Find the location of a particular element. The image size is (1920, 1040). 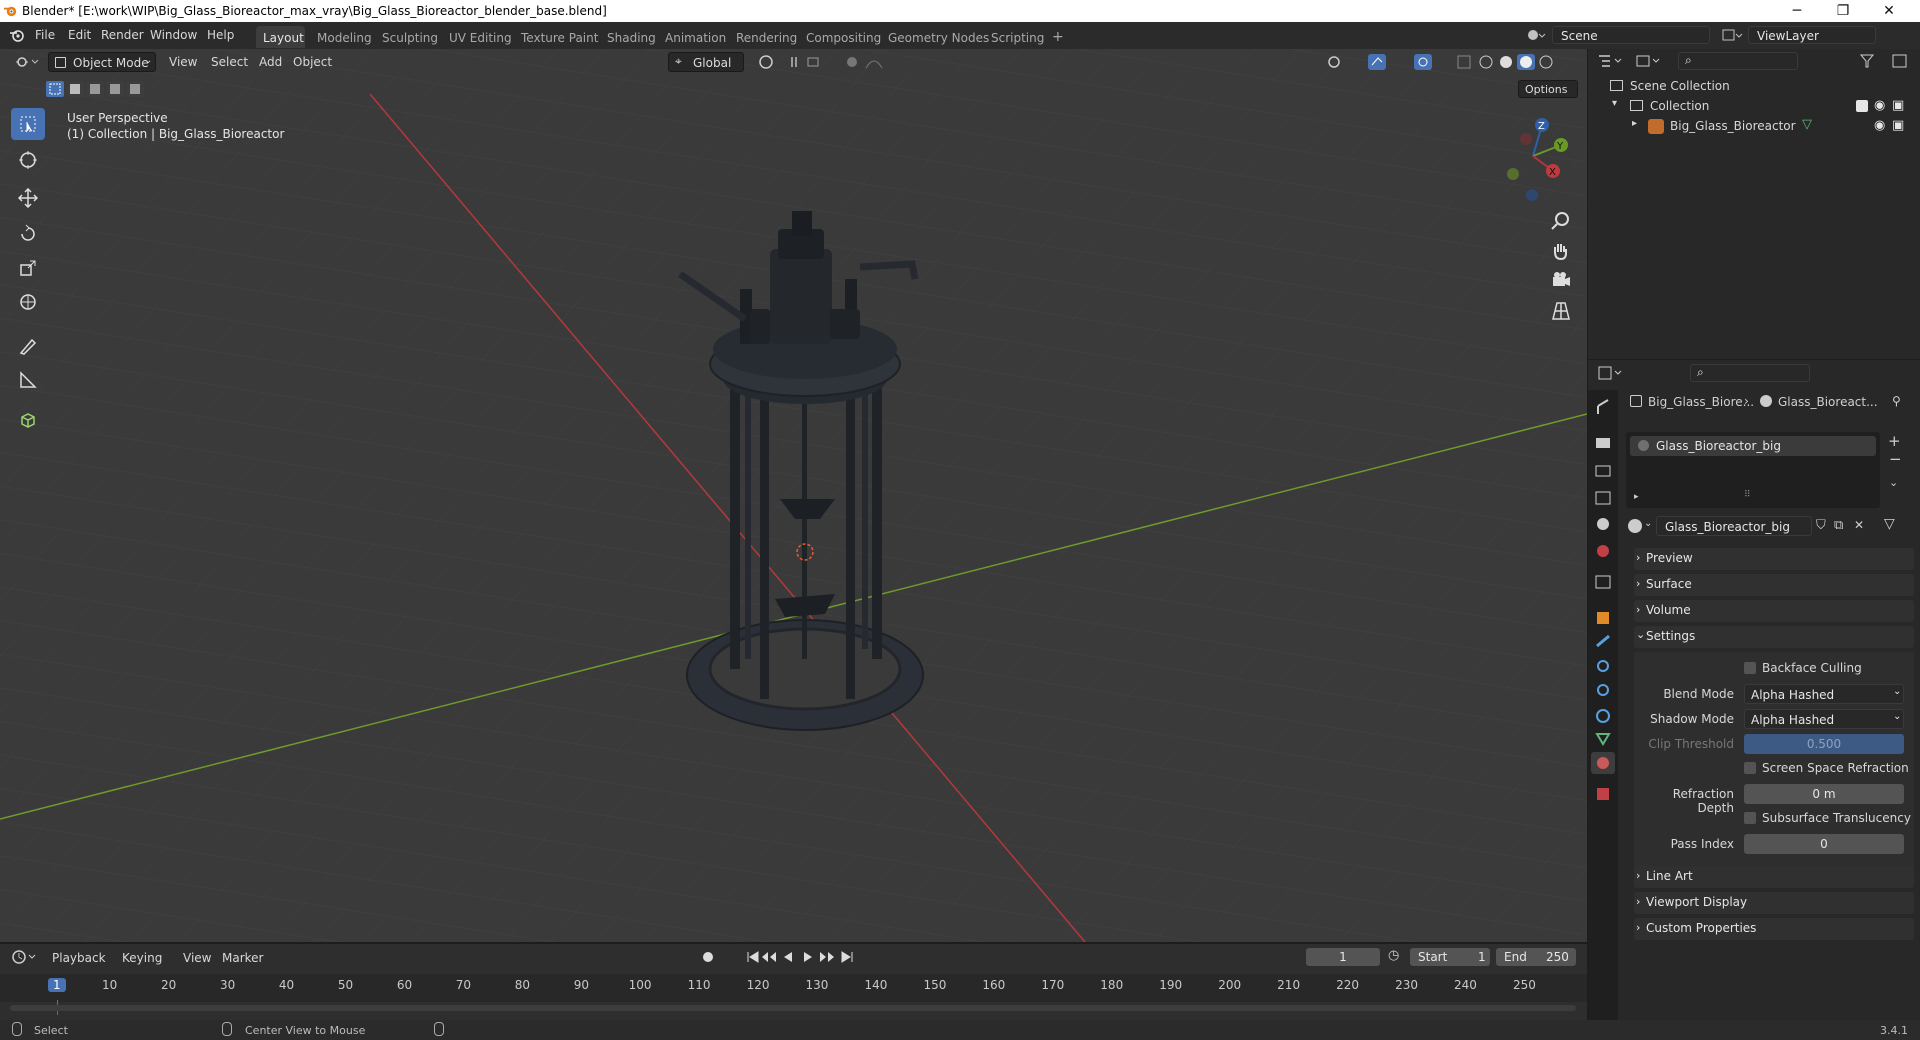

viewport-menu-object: Object is located at coordinates (312, 62).